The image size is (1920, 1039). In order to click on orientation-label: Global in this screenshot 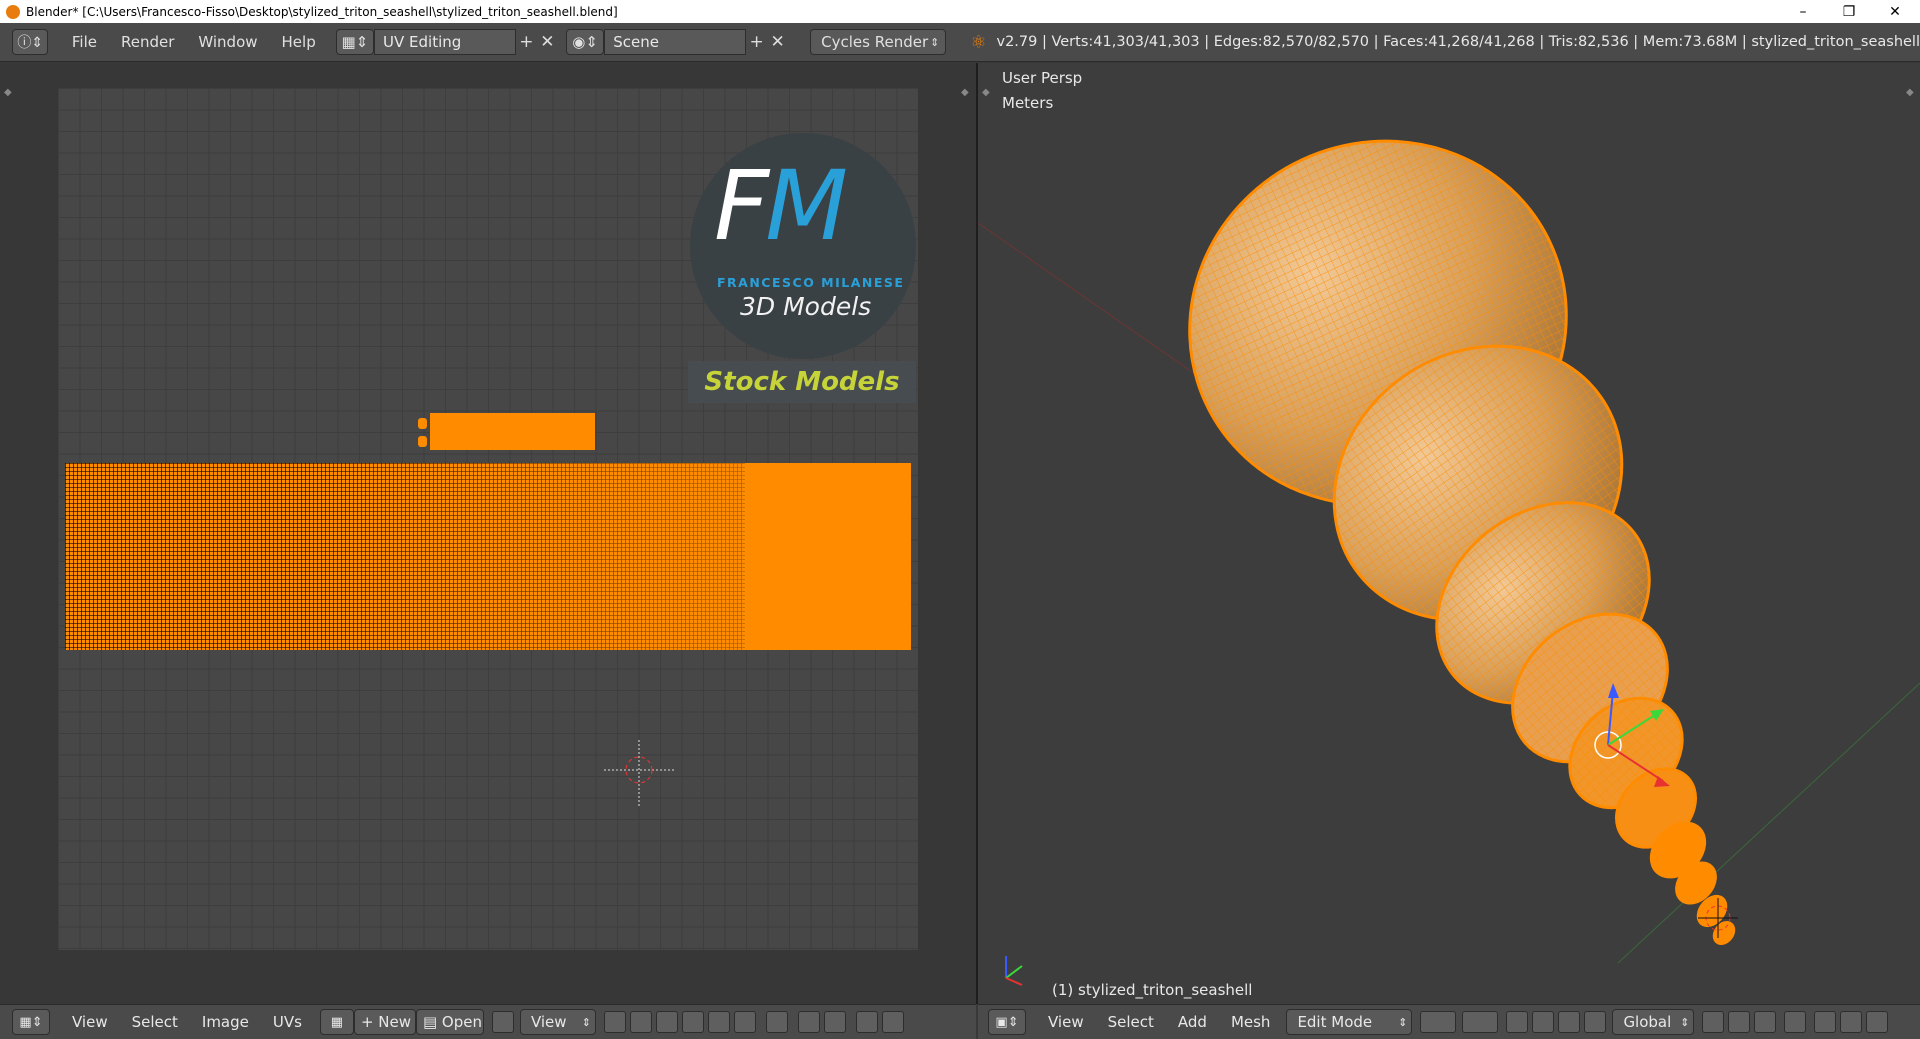, I will do `click(1647, 1022)`.